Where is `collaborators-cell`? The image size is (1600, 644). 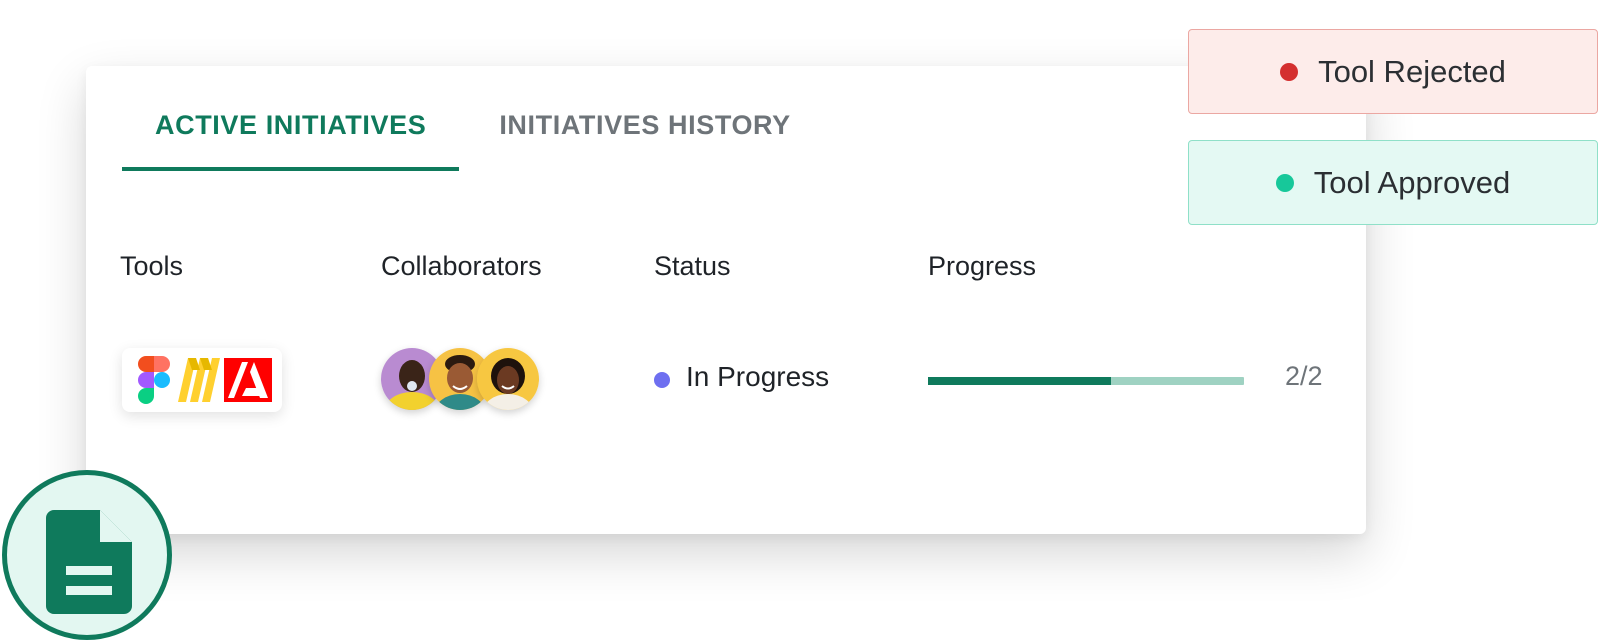
collaborators-cell is located at coordinates (466, 380).